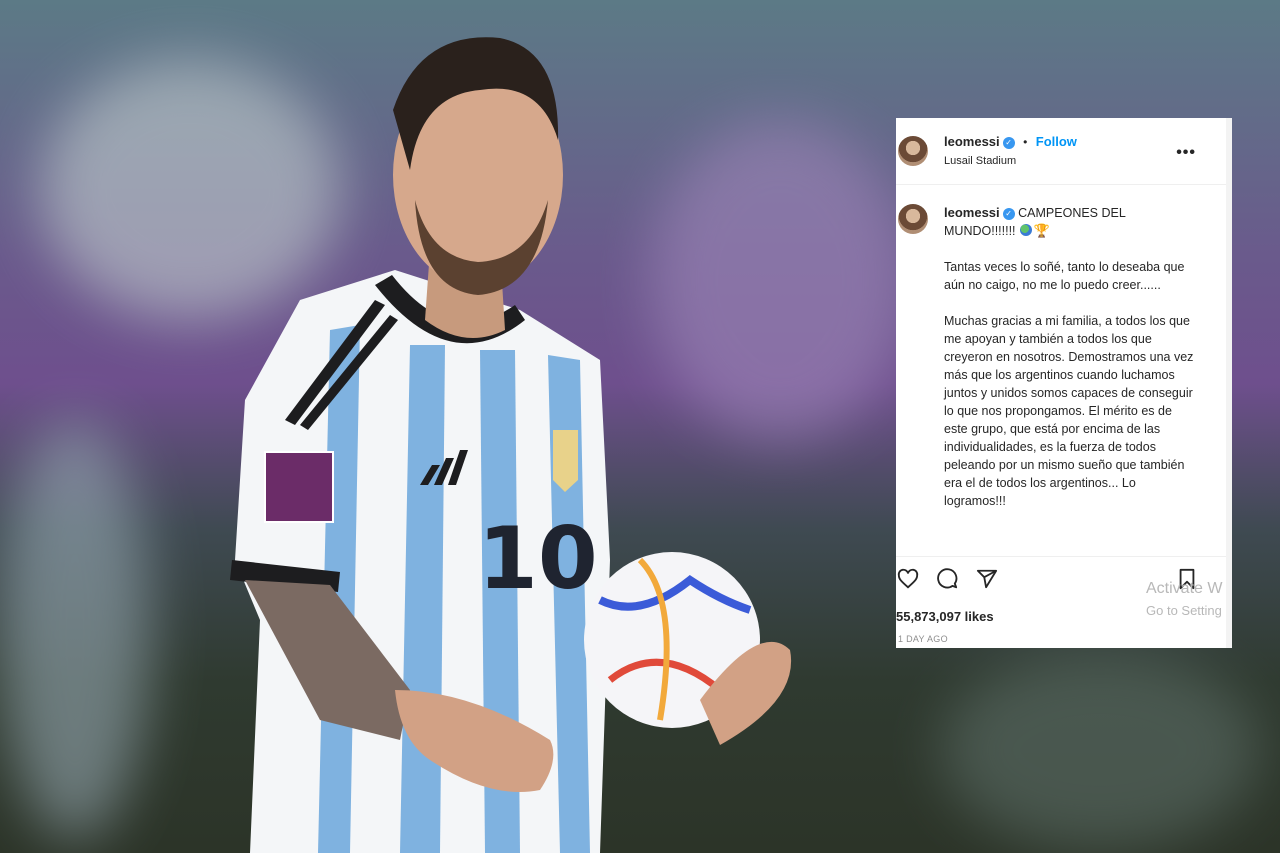 Image resolution: width=1280 pixels, height=853 pixels. What do you see at coordinates (1041, 230) in the screenshot?
I see `trophy-emoji-icon: 🏆` at bounding box center [1041, 230].